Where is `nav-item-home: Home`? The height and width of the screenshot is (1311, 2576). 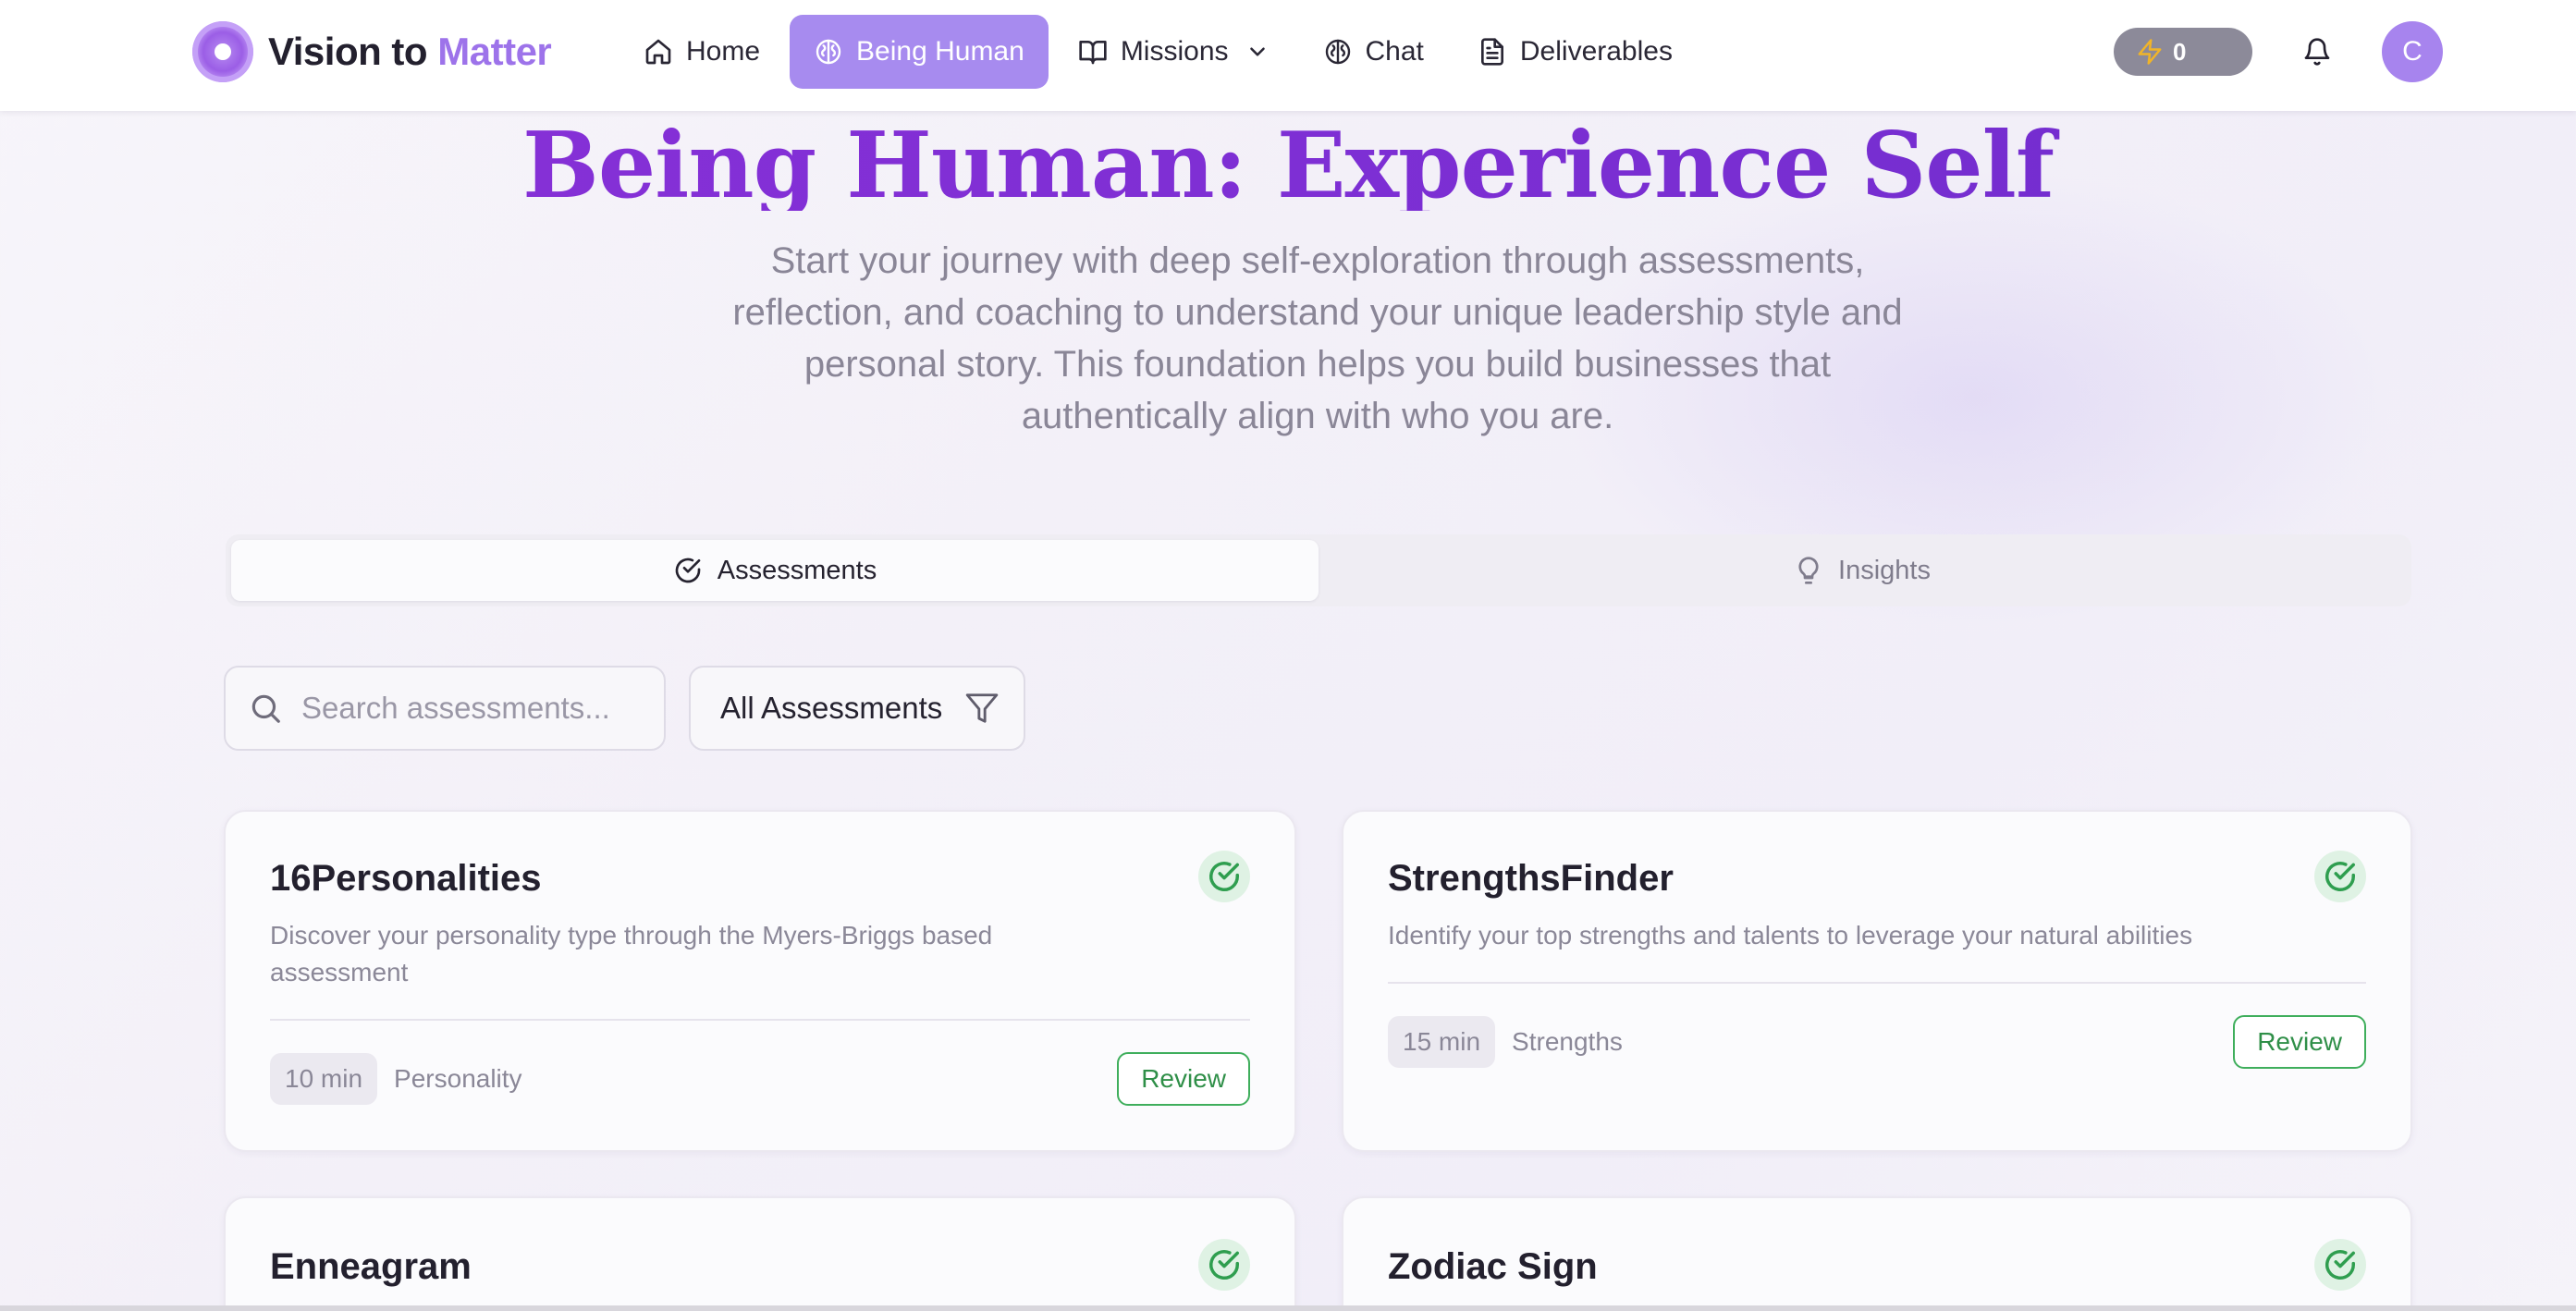 nav-item-home: Home is located at coordinates (701, 52).